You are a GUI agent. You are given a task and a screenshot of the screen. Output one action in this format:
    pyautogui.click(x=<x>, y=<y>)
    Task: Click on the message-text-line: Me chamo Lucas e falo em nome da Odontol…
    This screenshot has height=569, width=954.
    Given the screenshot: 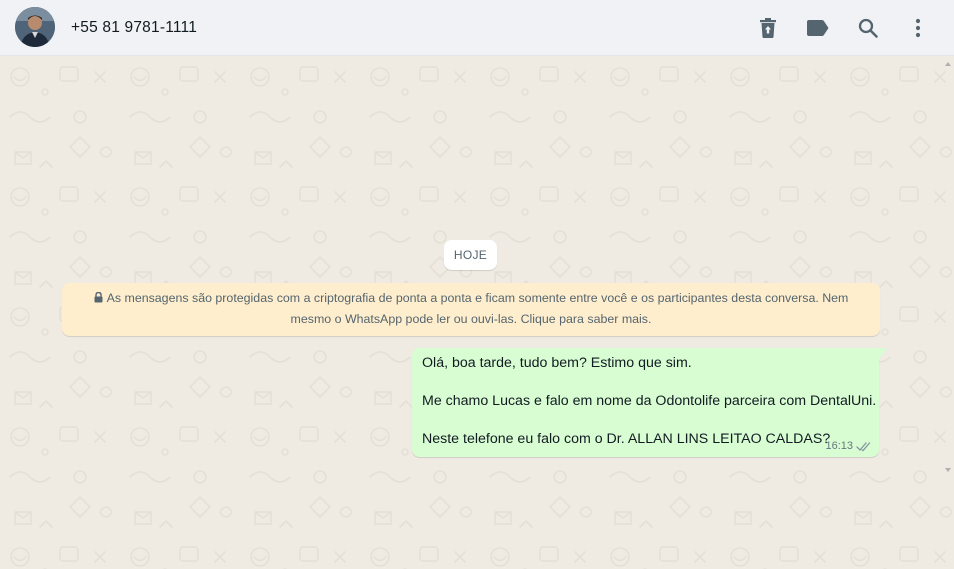 What is the action you would take?
    pyautogui.click(x=649, y=401)
    